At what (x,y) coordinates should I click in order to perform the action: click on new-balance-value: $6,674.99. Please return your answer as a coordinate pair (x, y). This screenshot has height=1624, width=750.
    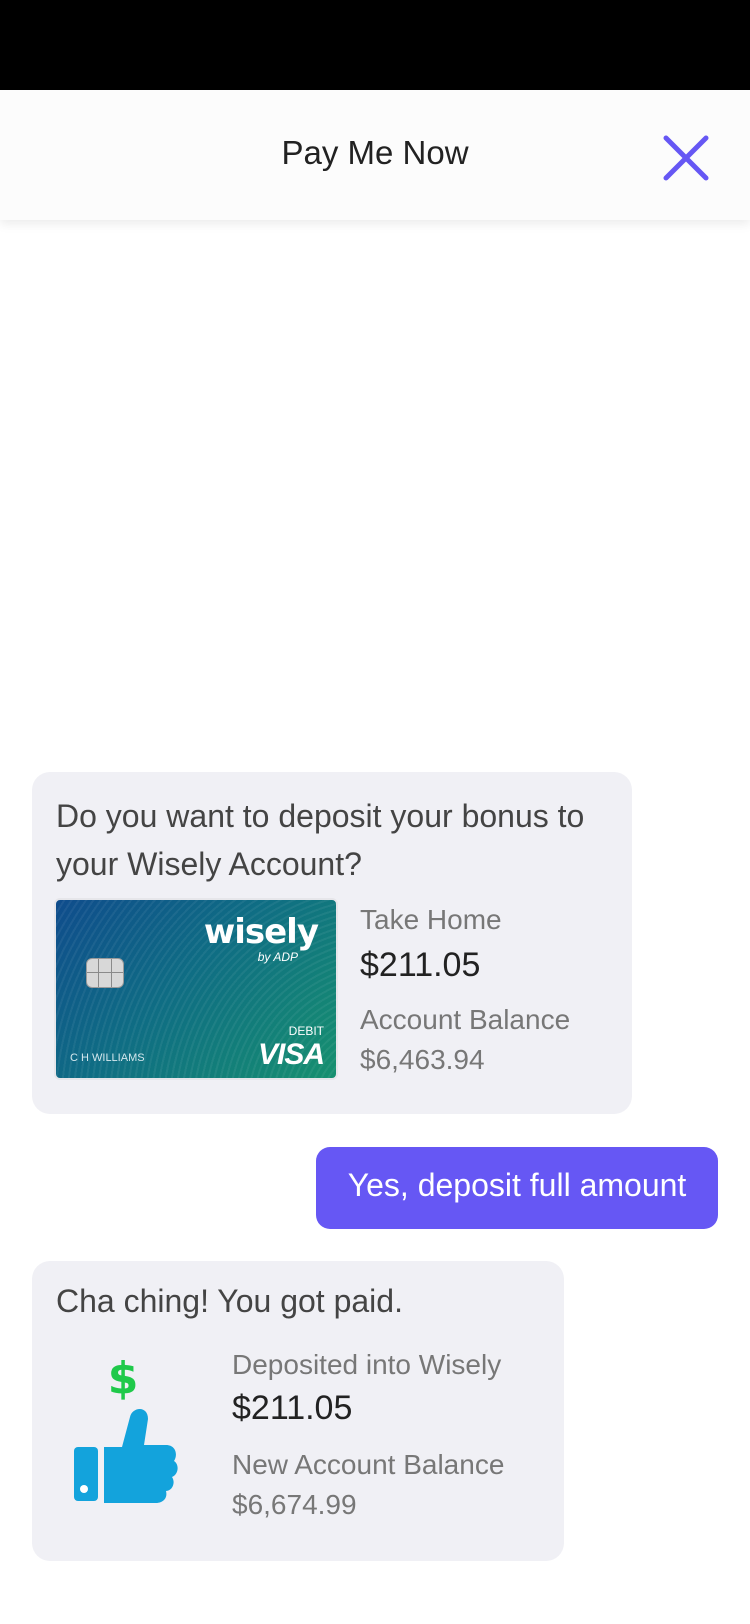
    Looking at the image, I should click on (294, 1504).